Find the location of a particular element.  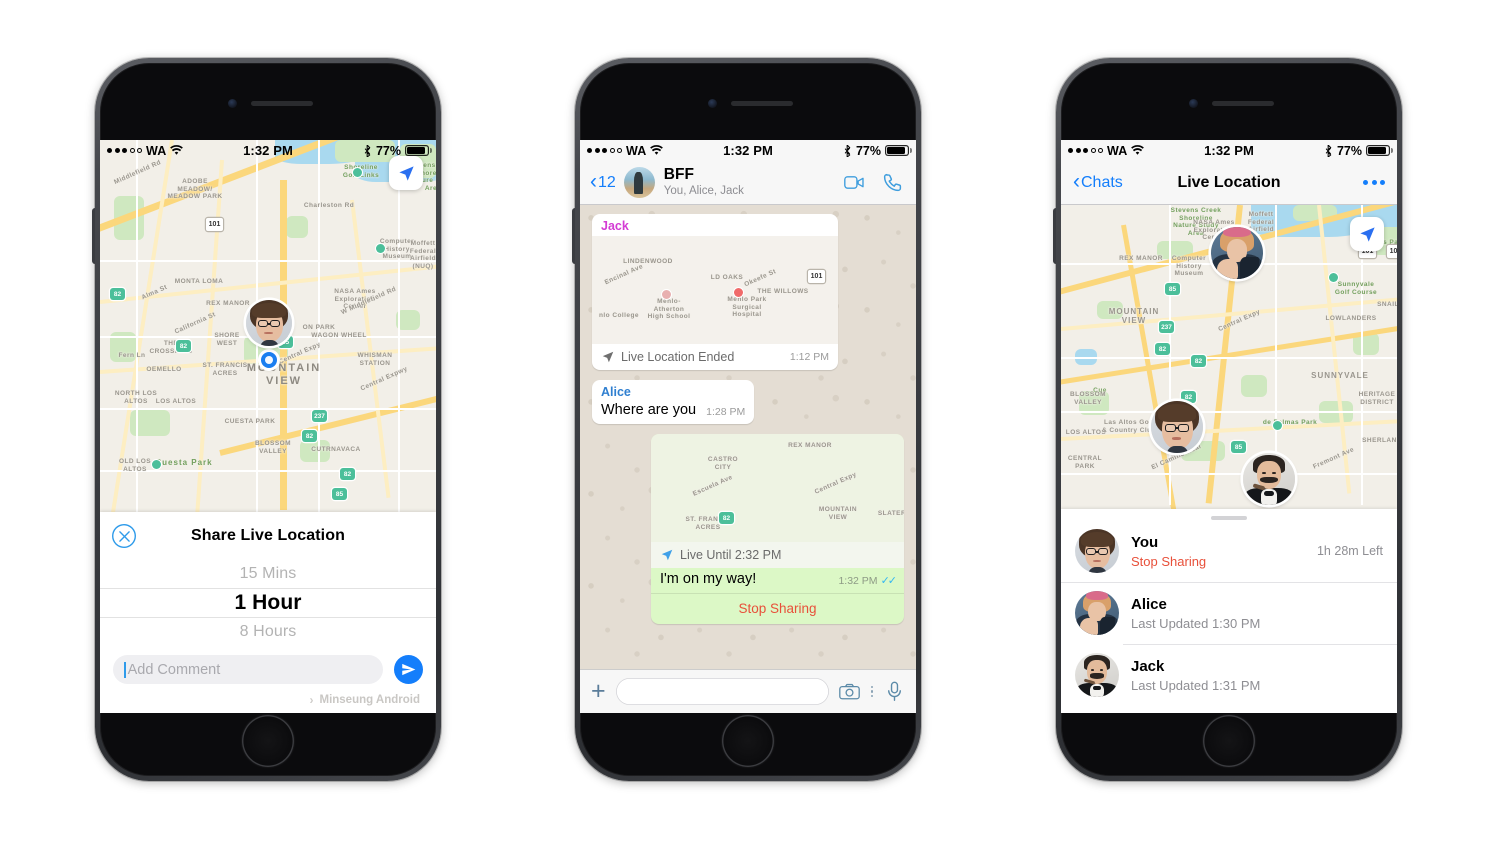

duration-option-15-mins: 15 Mins is located at coordinates (268, 574).